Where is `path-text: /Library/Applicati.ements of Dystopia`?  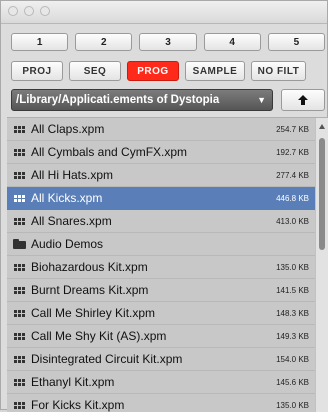 path-text: /Library/Applicati.ements of Dystopia is located at coordinates (118, 100).